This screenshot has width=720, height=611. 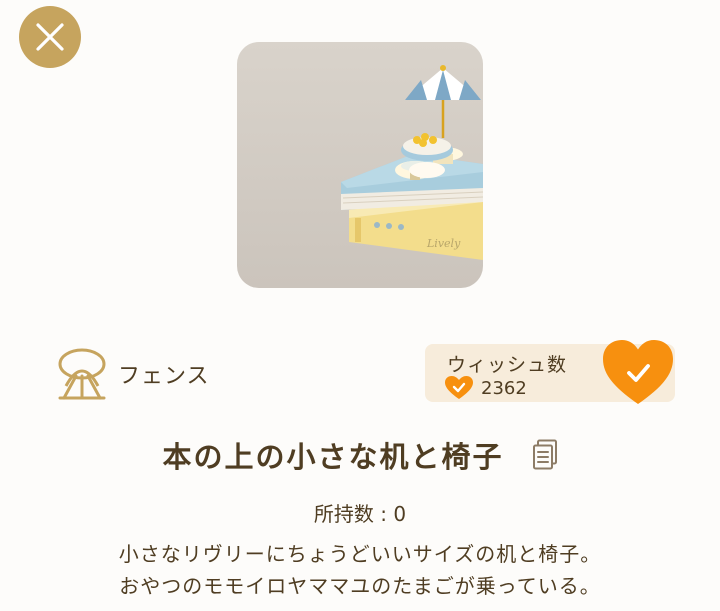 I want to click on category-section: フェンス, so click(x=133, y=374).